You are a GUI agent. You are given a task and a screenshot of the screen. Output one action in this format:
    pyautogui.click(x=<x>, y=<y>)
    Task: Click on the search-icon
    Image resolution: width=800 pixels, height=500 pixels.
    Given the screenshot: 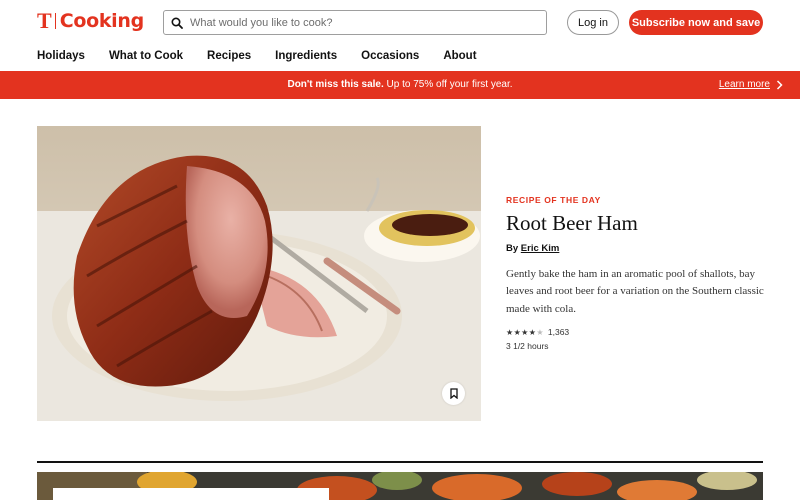 What is the action you would take?
    pyautogui.click(x=177, y=22)
    